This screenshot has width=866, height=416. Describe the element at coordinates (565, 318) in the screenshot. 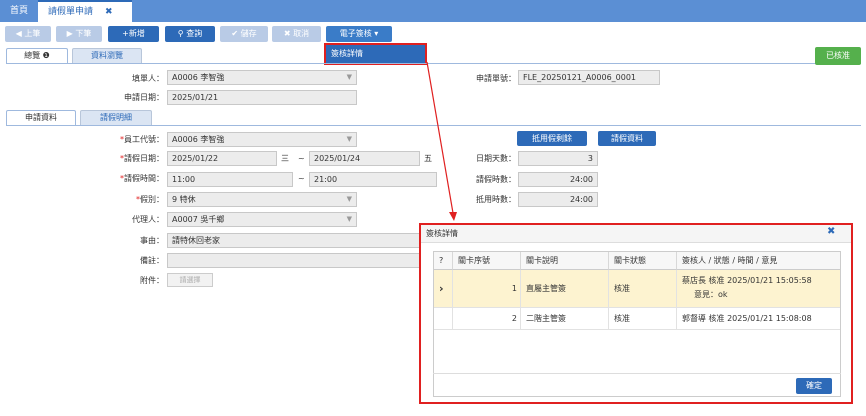

I see `step-desc-cell: 二階主管簽` at that location.